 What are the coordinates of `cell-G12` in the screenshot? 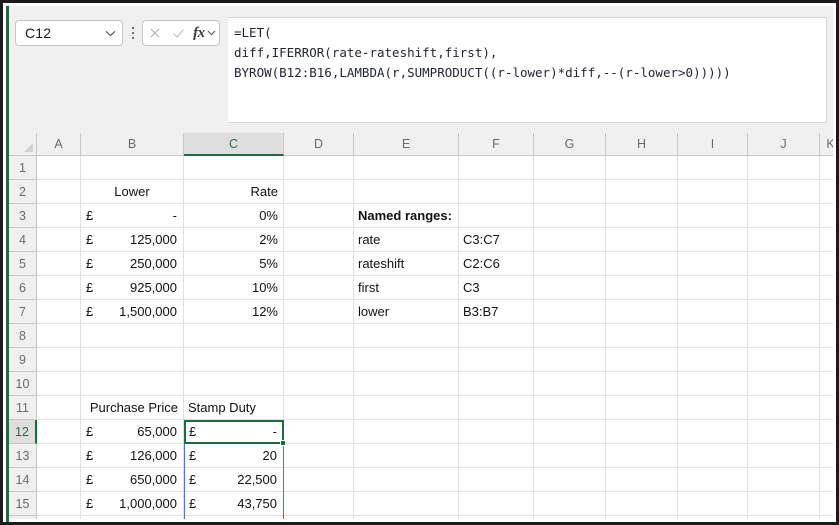 It's located at (570, 432).